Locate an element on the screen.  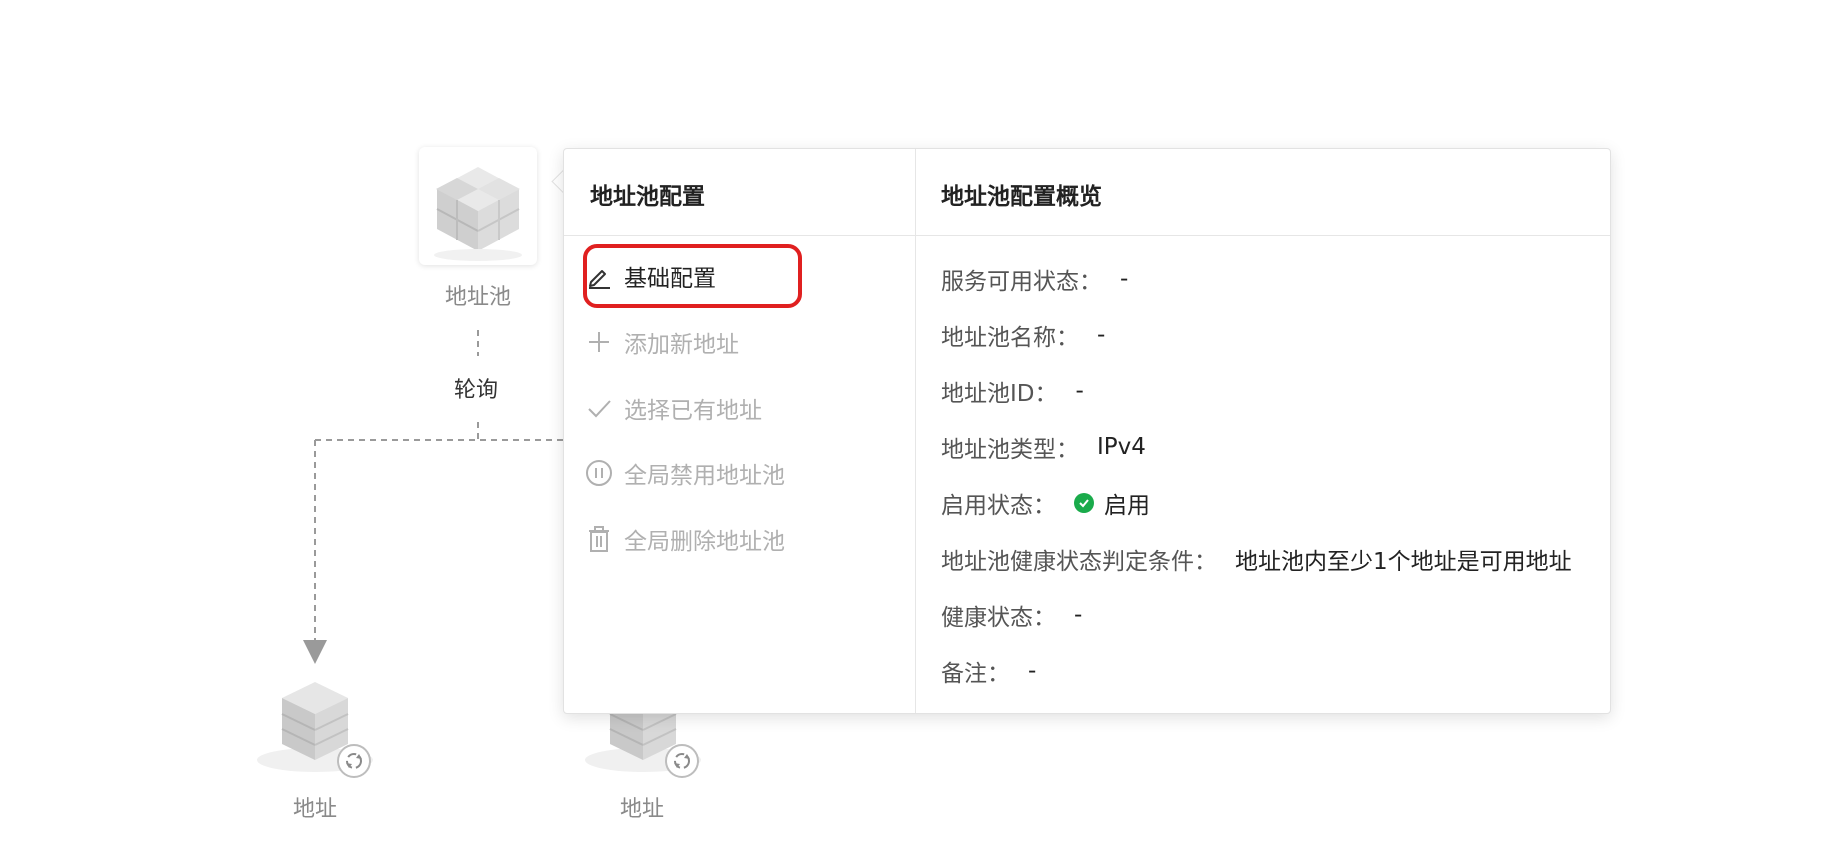
overview-key: 地址池名称： is located at coordinates (1010, 338).